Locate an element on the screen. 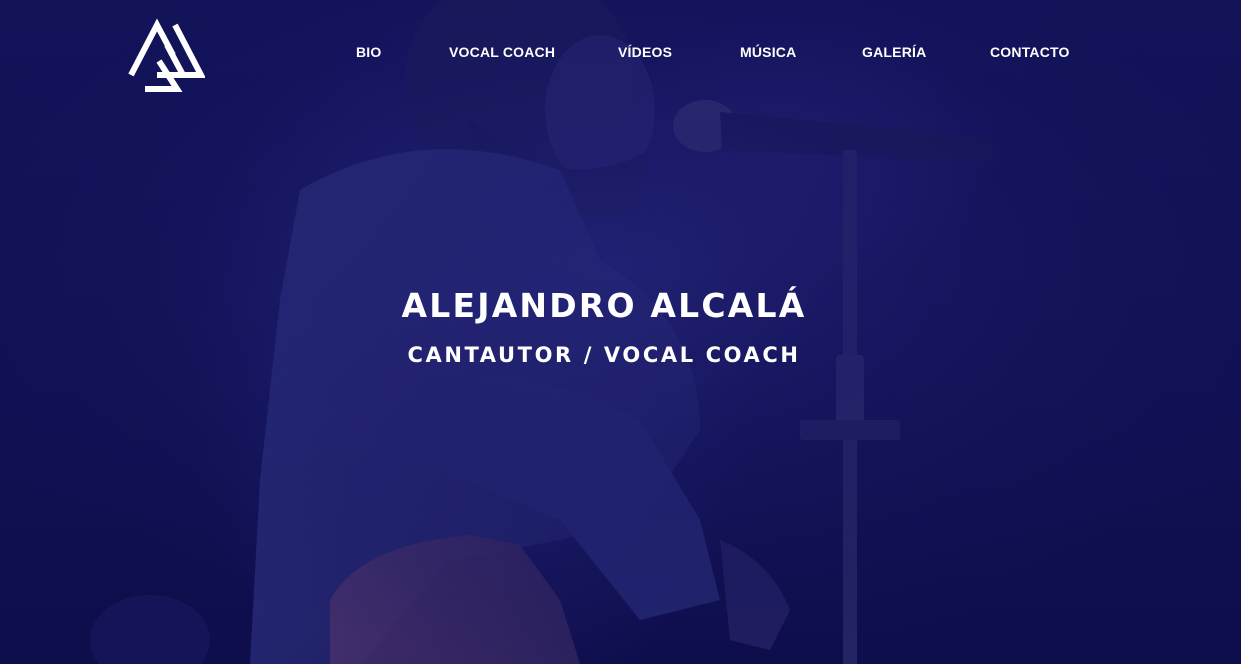  nav-item-contacto: CONTACTO is located at coordinates (1030, 52).